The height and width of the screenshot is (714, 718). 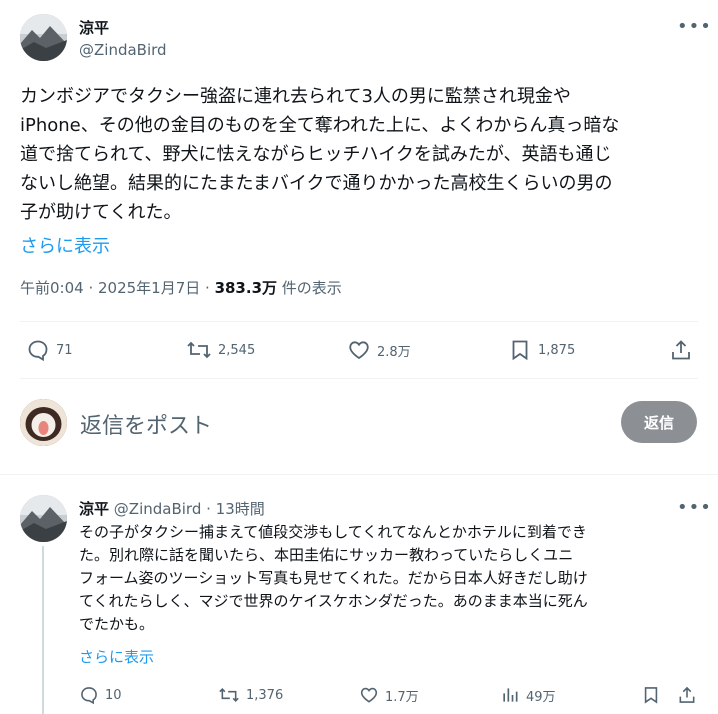 I want to click on author-name: 涼平, so click(x=94, y=27).